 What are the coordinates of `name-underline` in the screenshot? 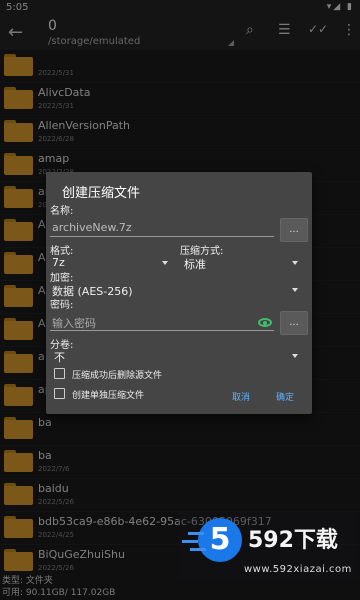 It's located at (162, 236).